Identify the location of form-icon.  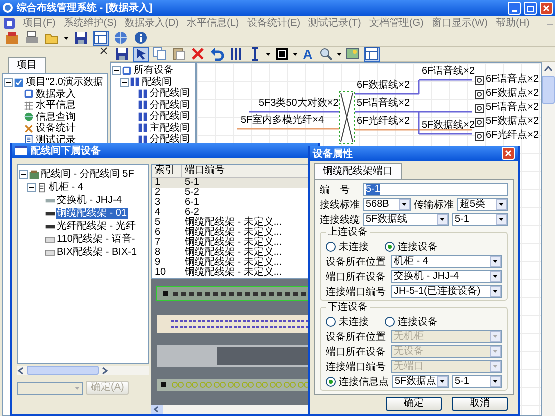
(127, 71).